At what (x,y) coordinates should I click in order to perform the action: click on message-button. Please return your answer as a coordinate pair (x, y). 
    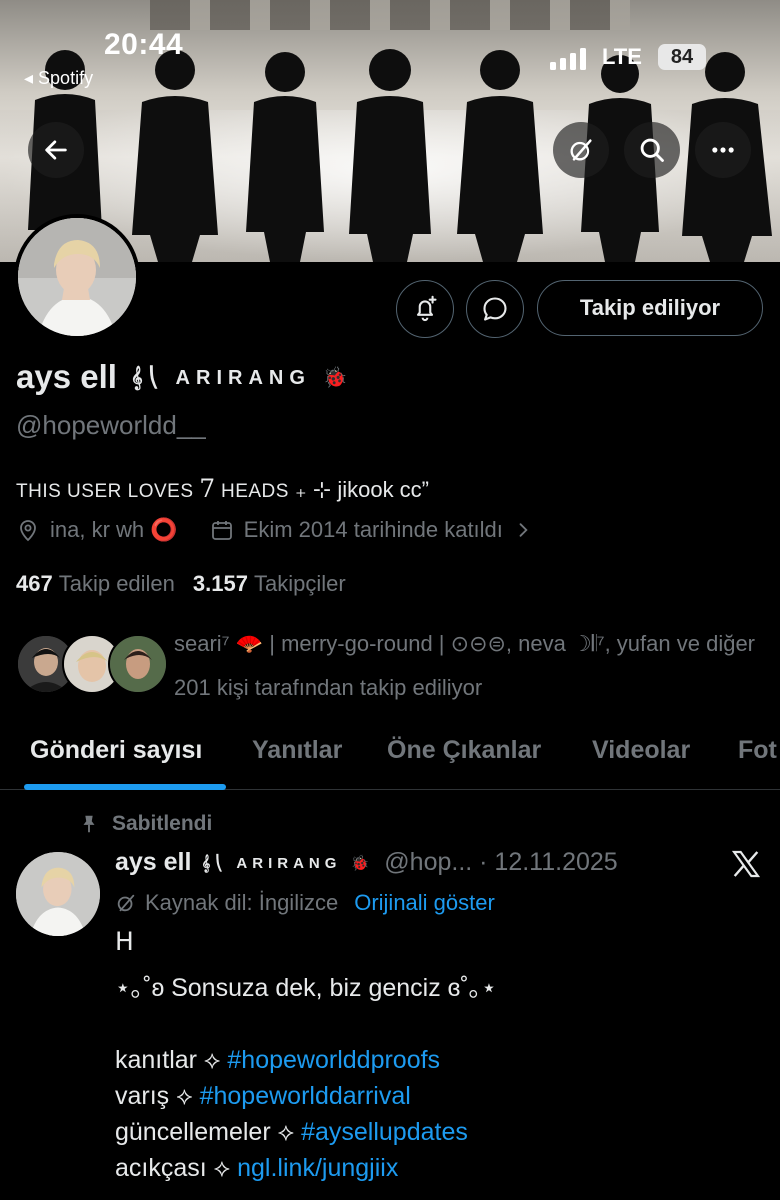
    Looking at the image, I should click on (495, 309).